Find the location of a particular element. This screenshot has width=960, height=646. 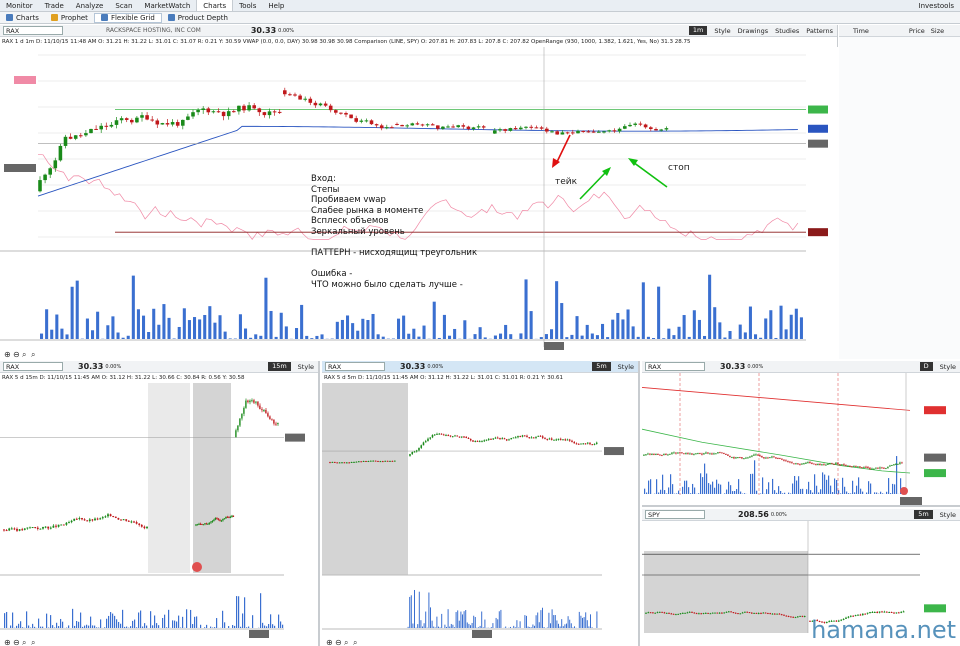

panel-a-interval: 15m is located at coordinates (279, 366).